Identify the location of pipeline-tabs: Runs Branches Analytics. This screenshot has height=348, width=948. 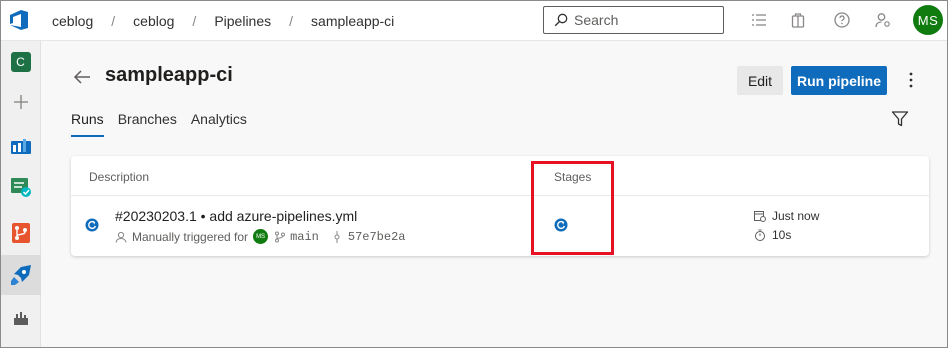
(166, 124).